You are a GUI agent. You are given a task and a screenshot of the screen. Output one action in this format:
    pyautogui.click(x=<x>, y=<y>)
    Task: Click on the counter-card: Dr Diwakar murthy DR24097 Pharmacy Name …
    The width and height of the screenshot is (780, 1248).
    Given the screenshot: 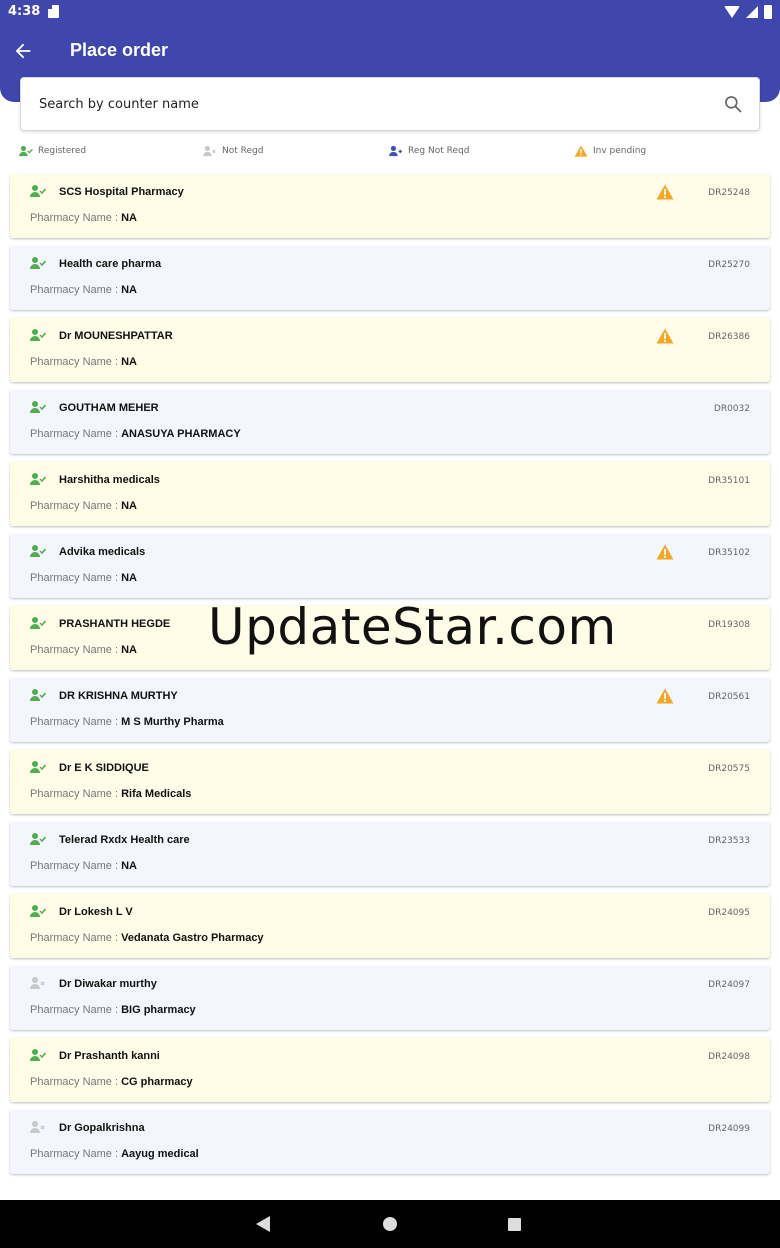 What is the action you would take?
    pyautogui.click(x=390, y=998)
    